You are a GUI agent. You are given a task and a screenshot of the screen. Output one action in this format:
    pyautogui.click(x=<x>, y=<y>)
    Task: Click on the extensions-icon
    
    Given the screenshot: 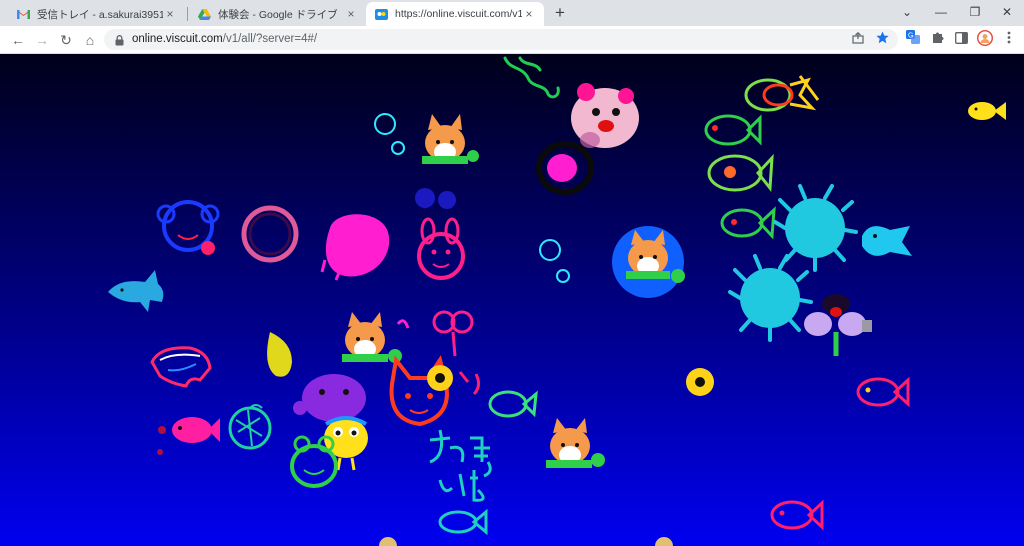 What is the action you would take?
    pyautogui.click(x=937, y=40)
    